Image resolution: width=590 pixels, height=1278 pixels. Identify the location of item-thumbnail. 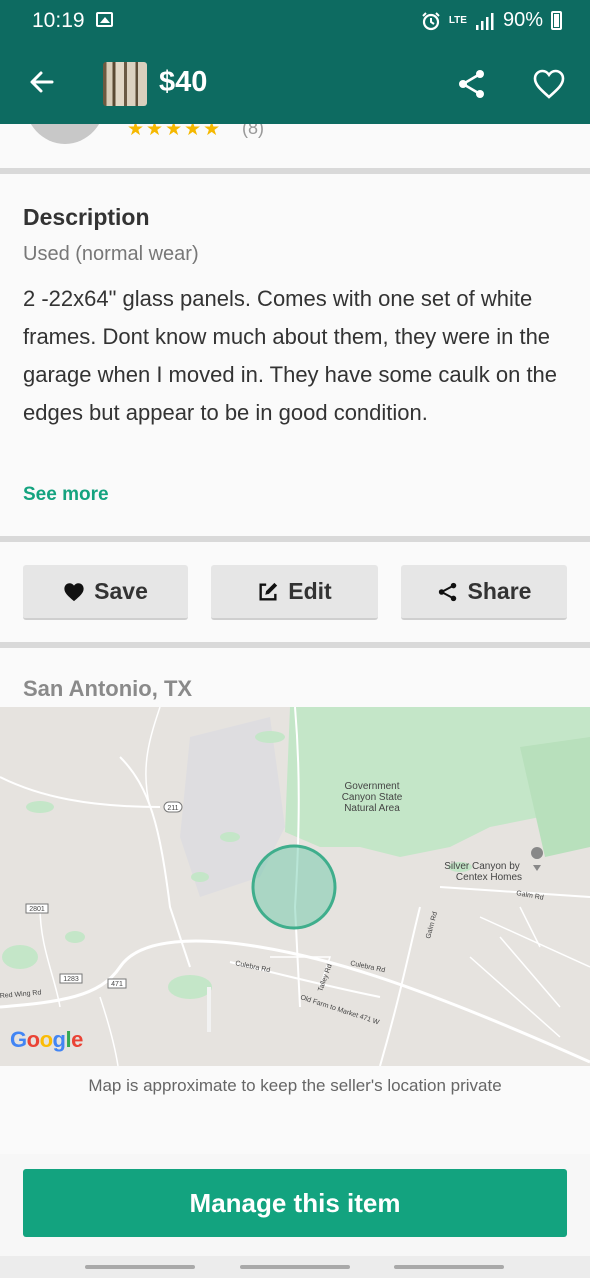
(125, 84).